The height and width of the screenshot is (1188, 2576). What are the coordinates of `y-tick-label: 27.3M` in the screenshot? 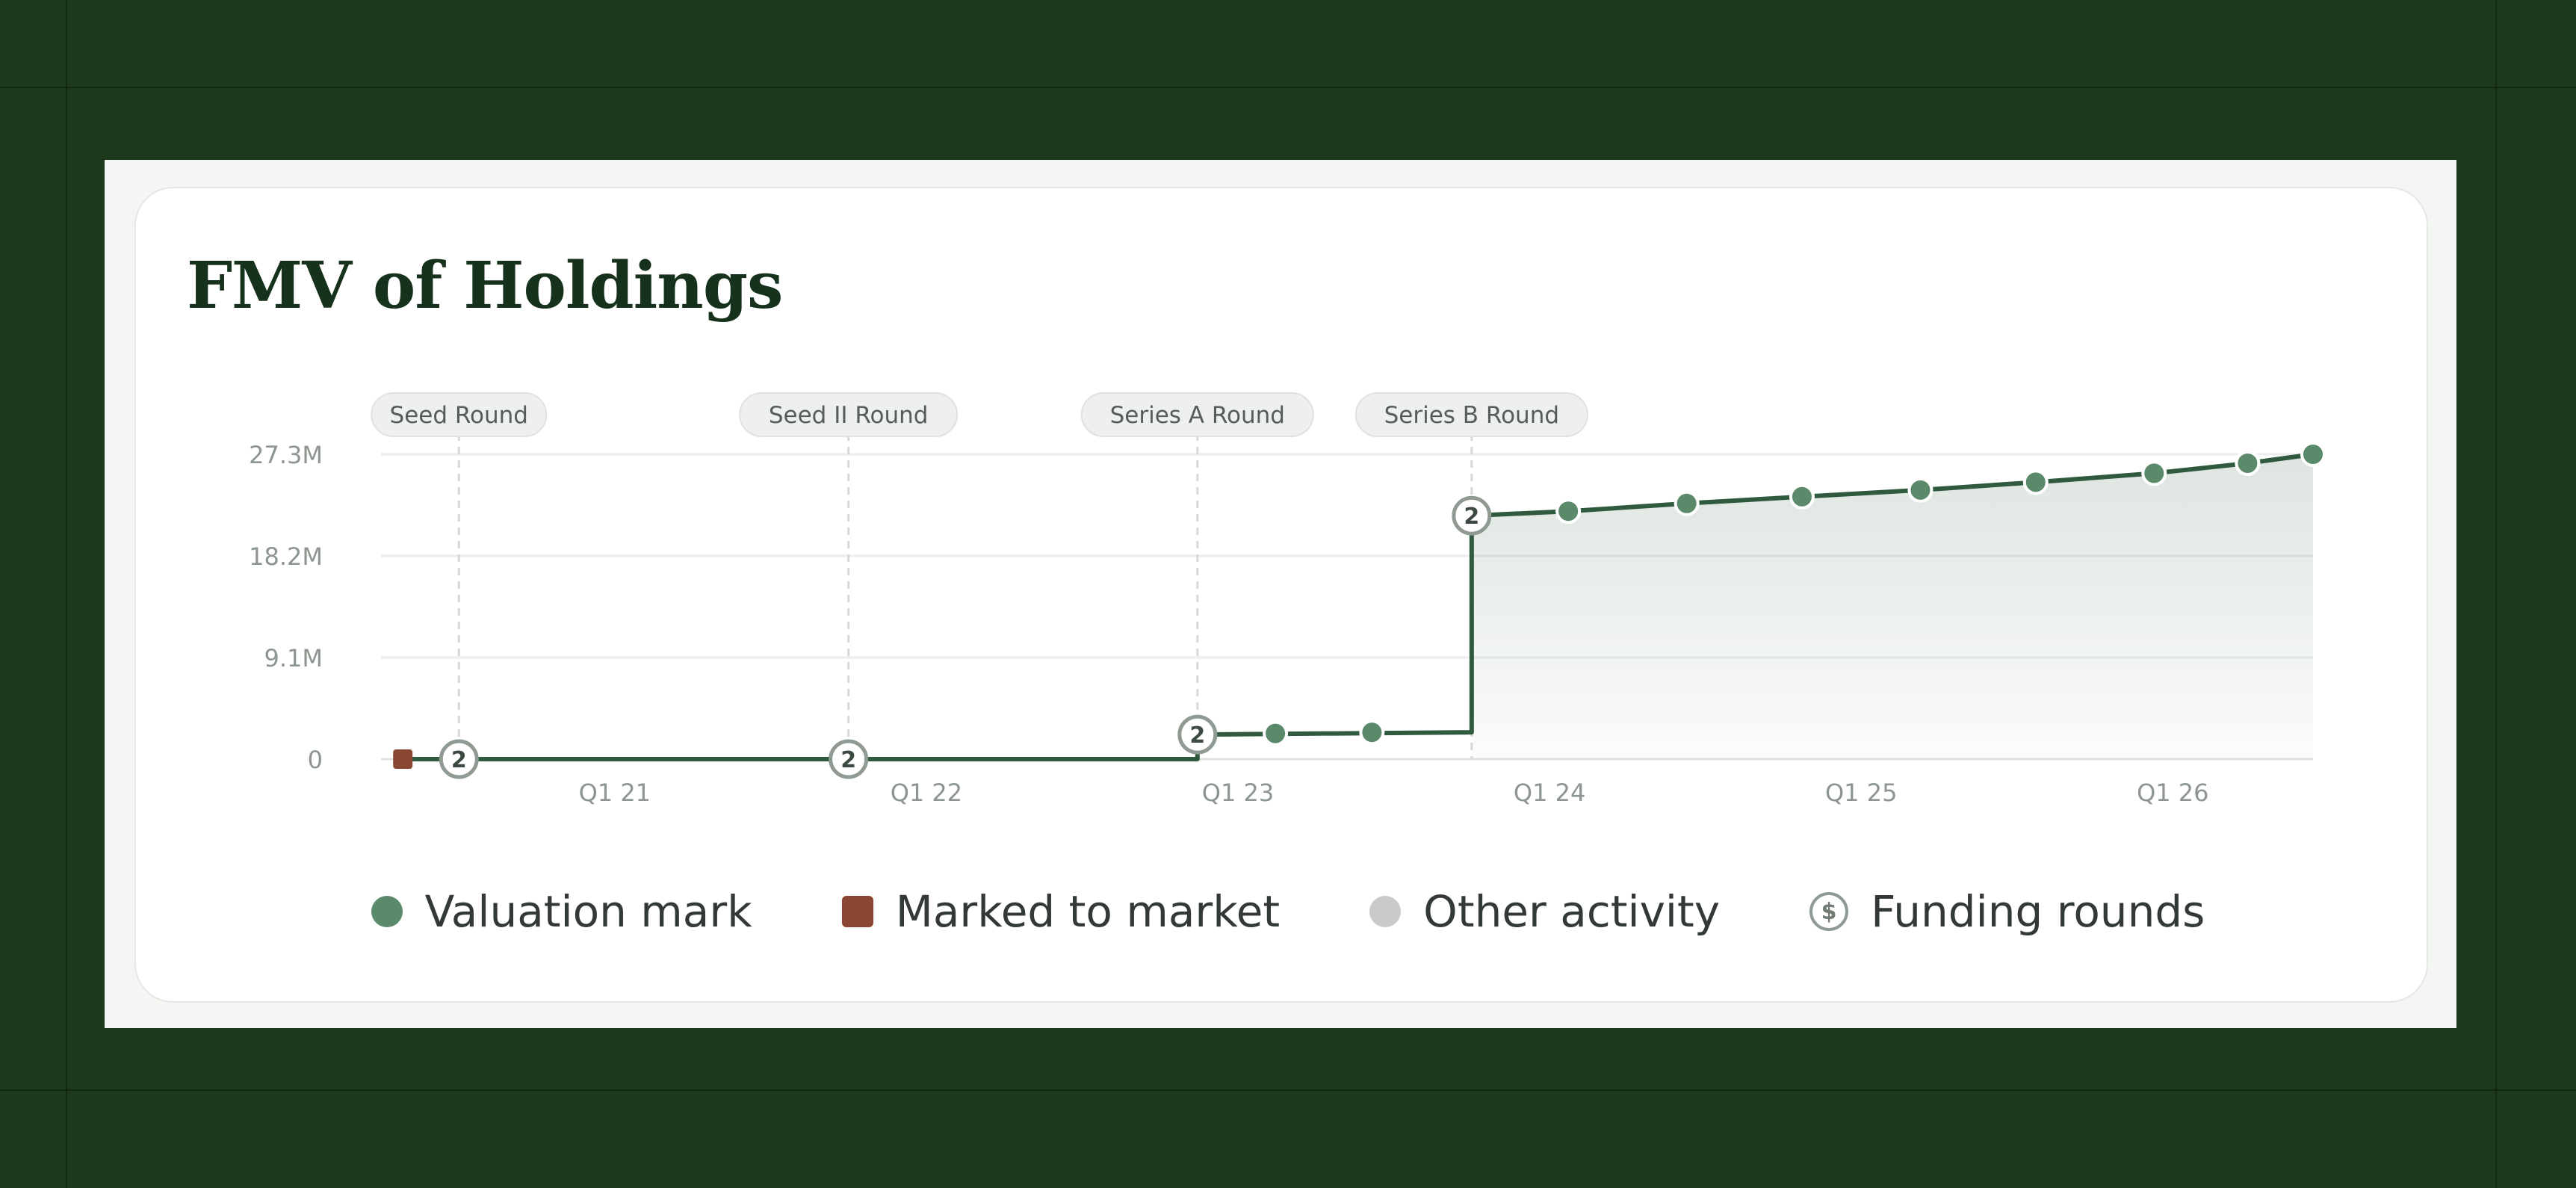 It's located at (286, 455).